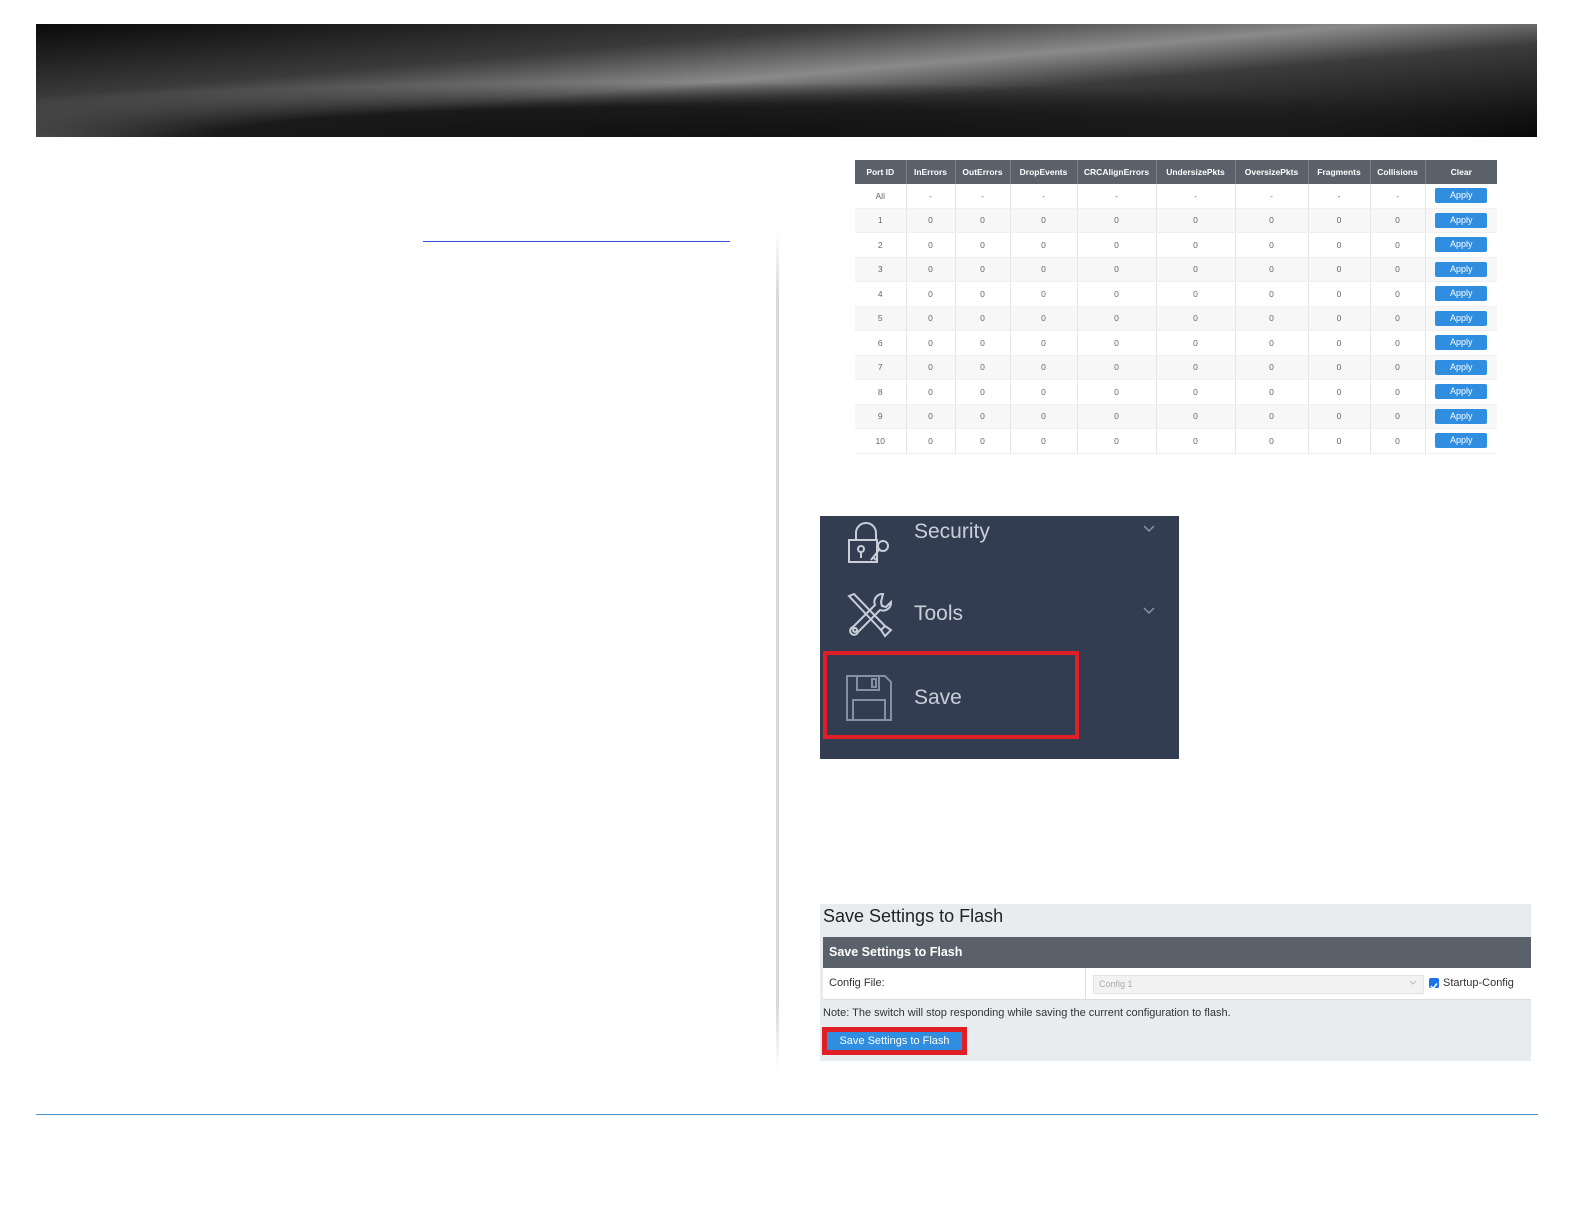  What do you see at coordinates (1085, 983) in the screenshot?
I see `row-separator` at bounding box center [1085, 983].